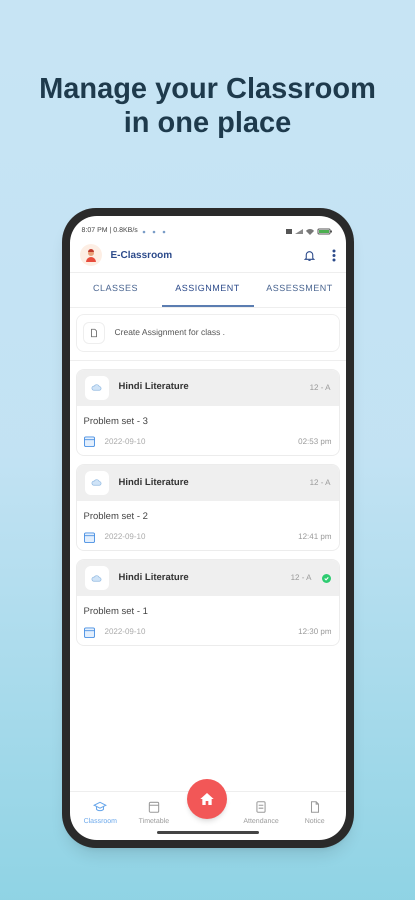  I want to click on assignment-title: Problem set - 3, so click(116, 421).